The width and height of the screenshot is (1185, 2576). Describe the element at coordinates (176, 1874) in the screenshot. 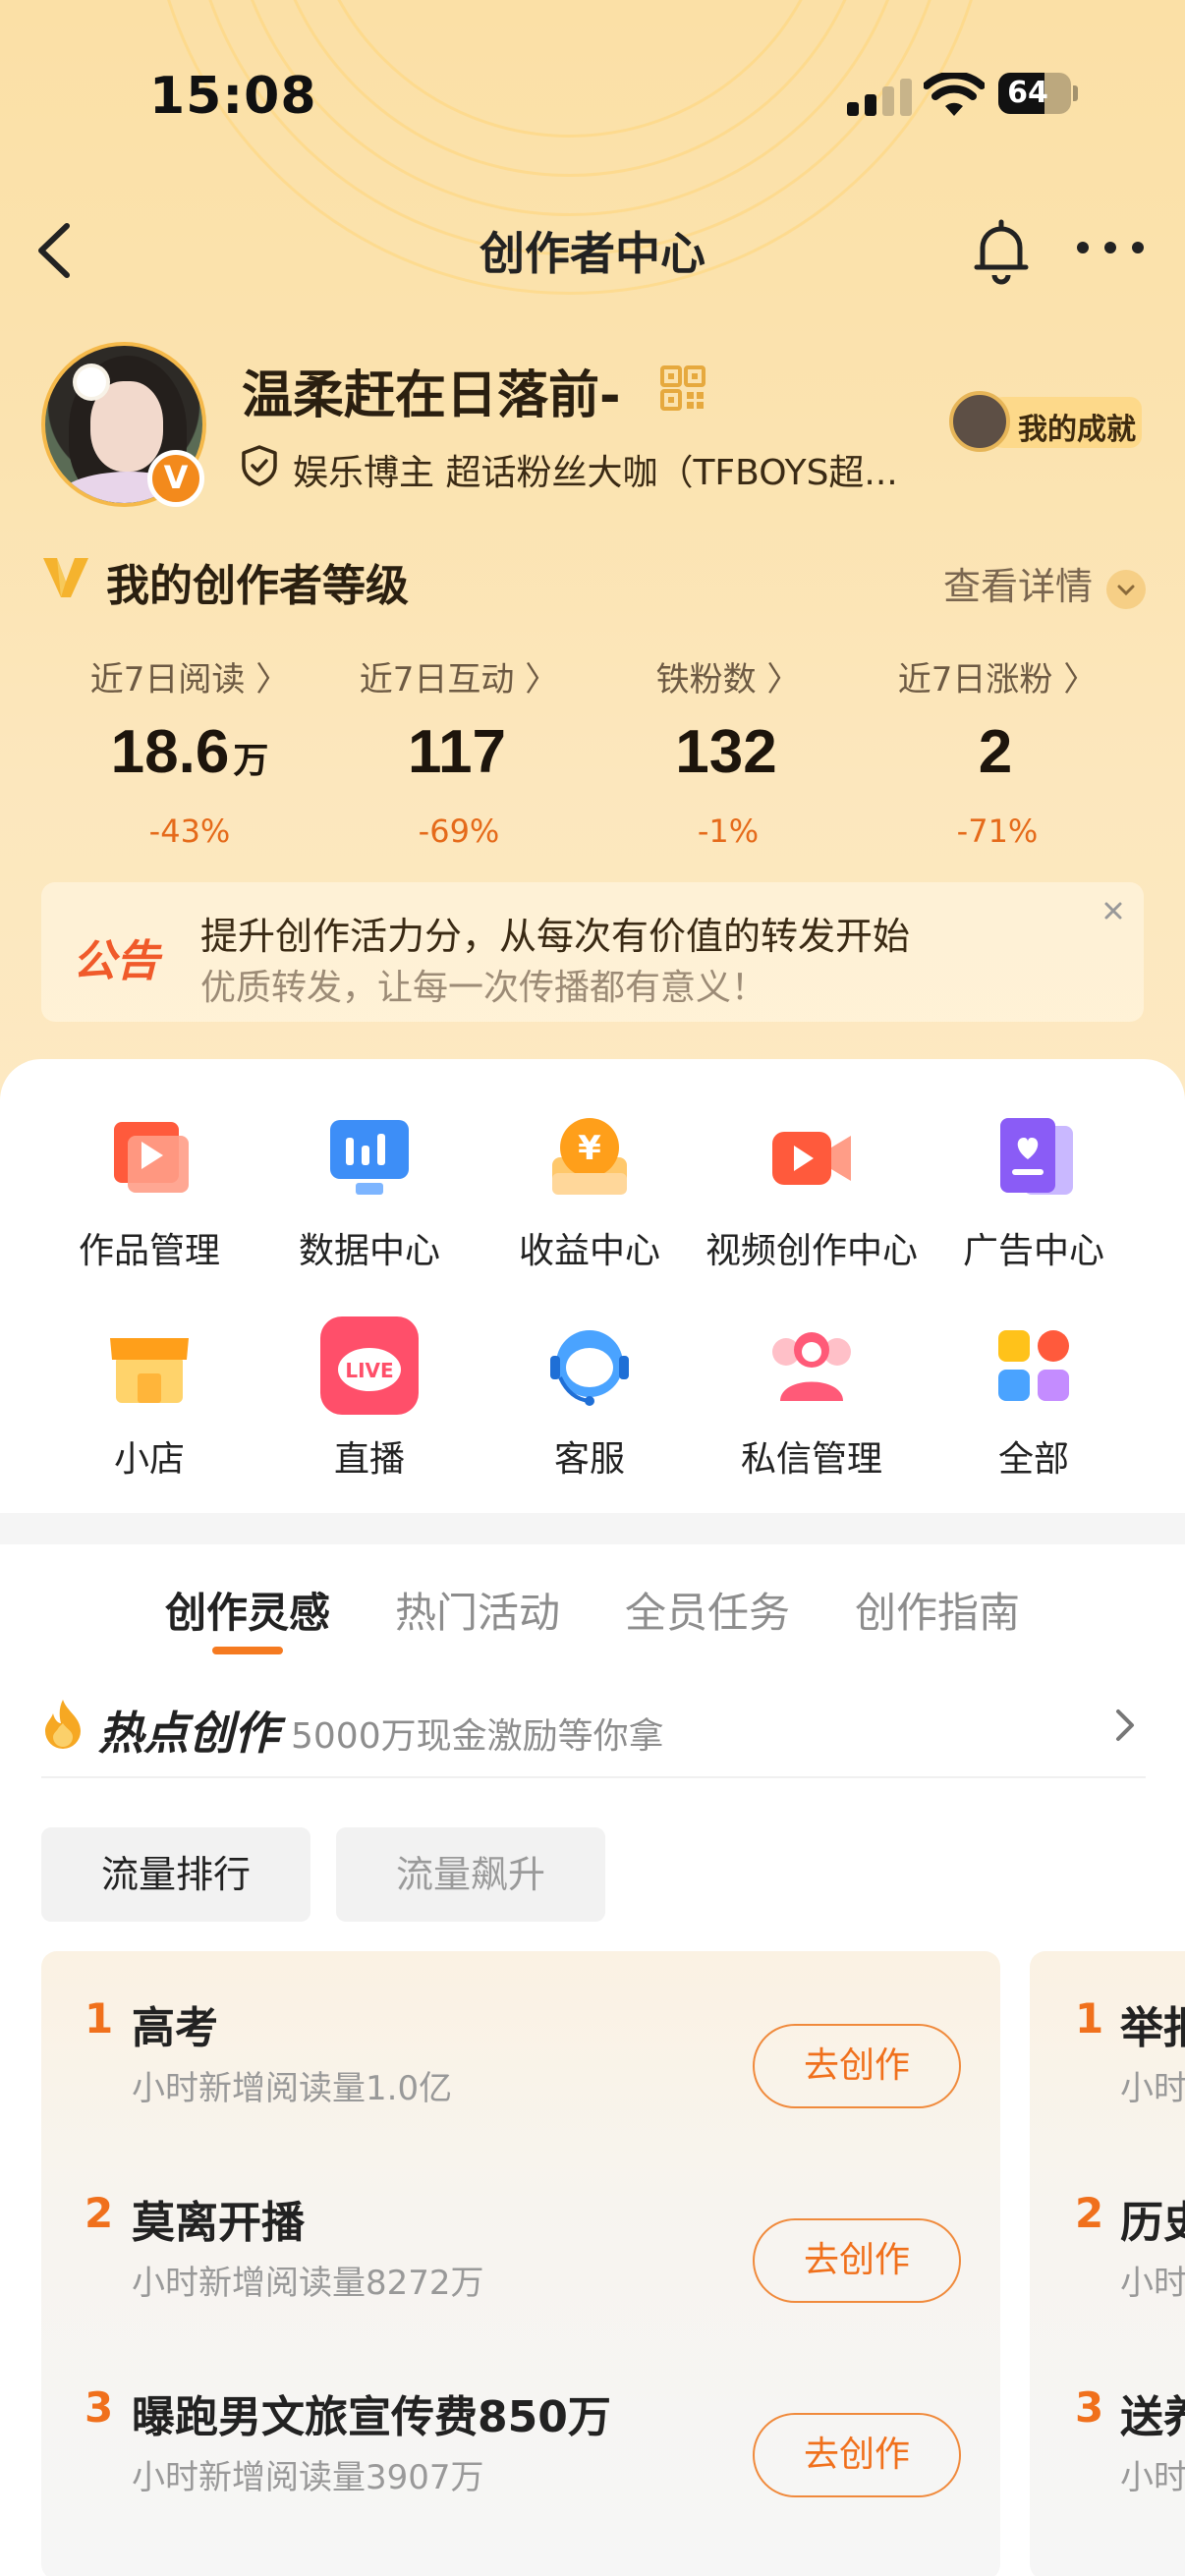

I see `chip-traffic-ranking: 流量排行` at that location.